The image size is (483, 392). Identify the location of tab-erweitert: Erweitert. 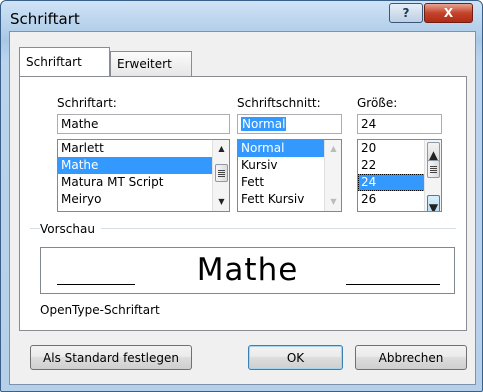
(151, 63).